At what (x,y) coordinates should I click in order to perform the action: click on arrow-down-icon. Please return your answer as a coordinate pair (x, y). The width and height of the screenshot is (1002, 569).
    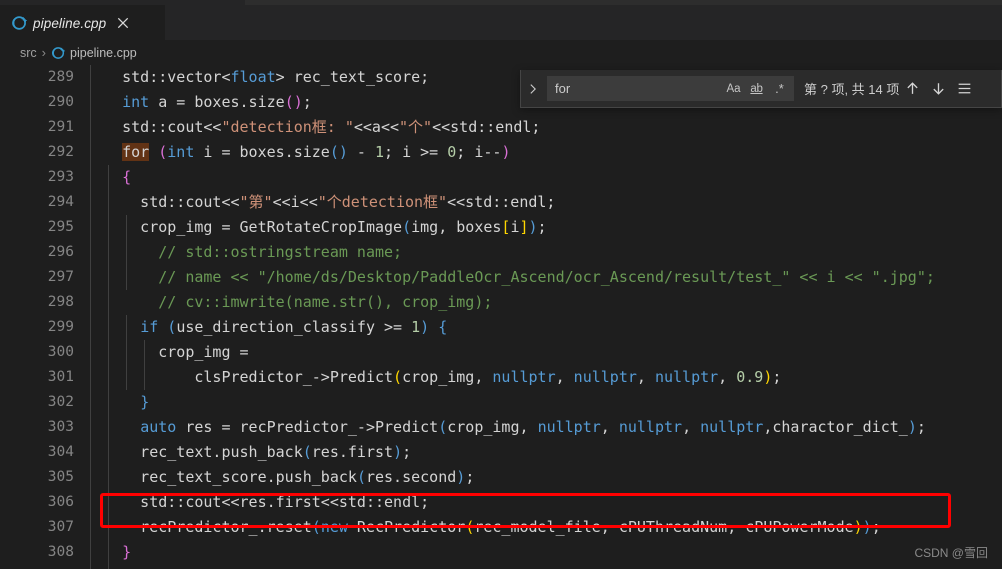
    Looking at the image, I should click on (938, 89).